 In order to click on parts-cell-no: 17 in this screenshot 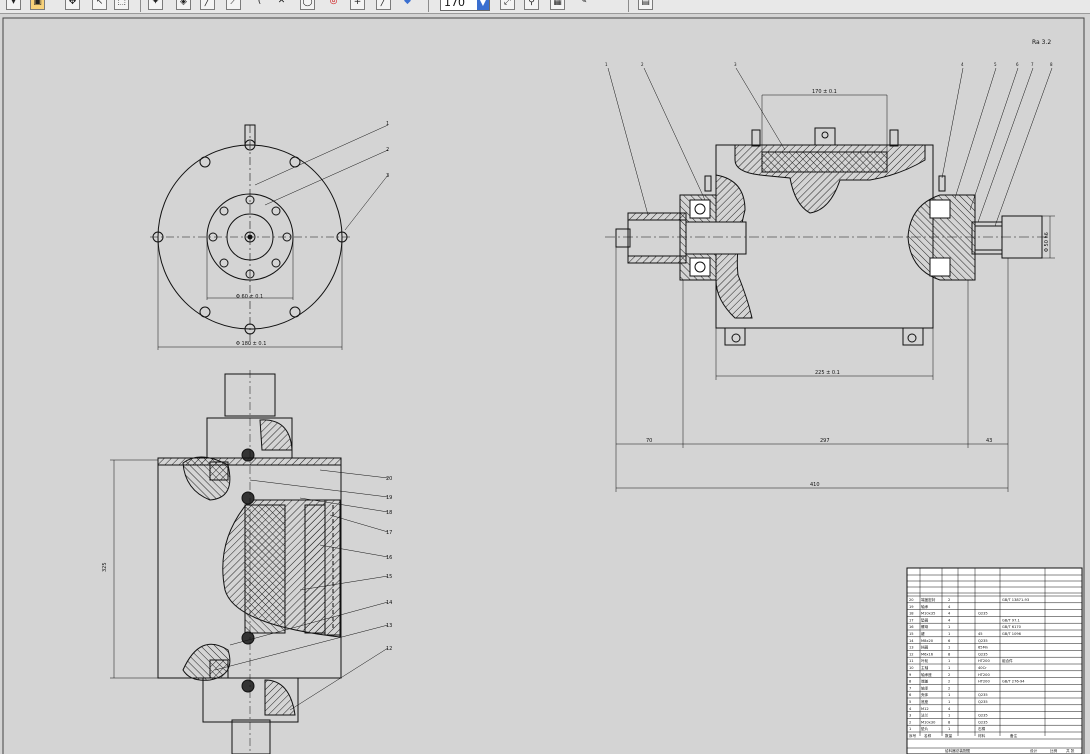, I will do `click(911, 620)`.